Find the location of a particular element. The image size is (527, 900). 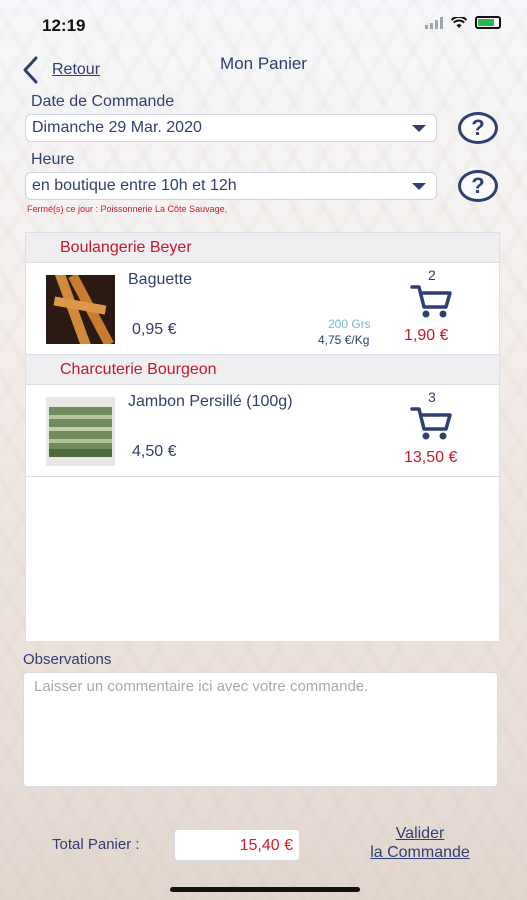

cart-item: Jambon Persillé (100g) 4,50 € 3 13,50 € is located at coordinates (262, 431).